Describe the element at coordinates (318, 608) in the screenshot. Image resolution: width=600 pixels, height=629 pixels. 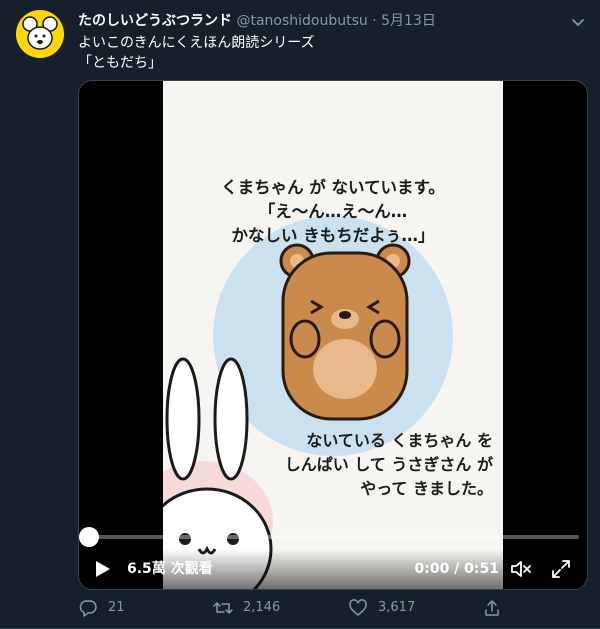
I see `tweet-actions: 21 2,146 3,617` at that location.